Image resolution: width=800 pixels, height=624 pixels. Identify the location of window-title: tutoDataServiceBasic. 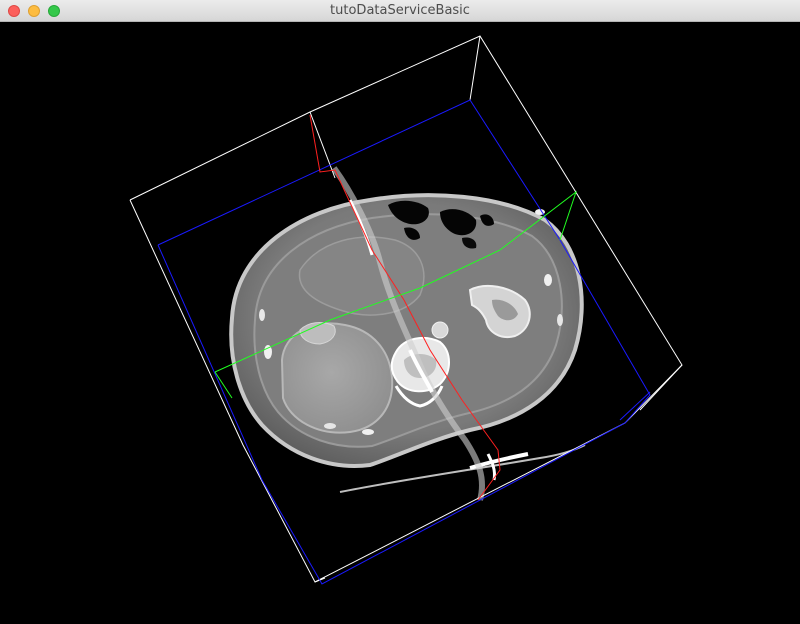
(400, 10).